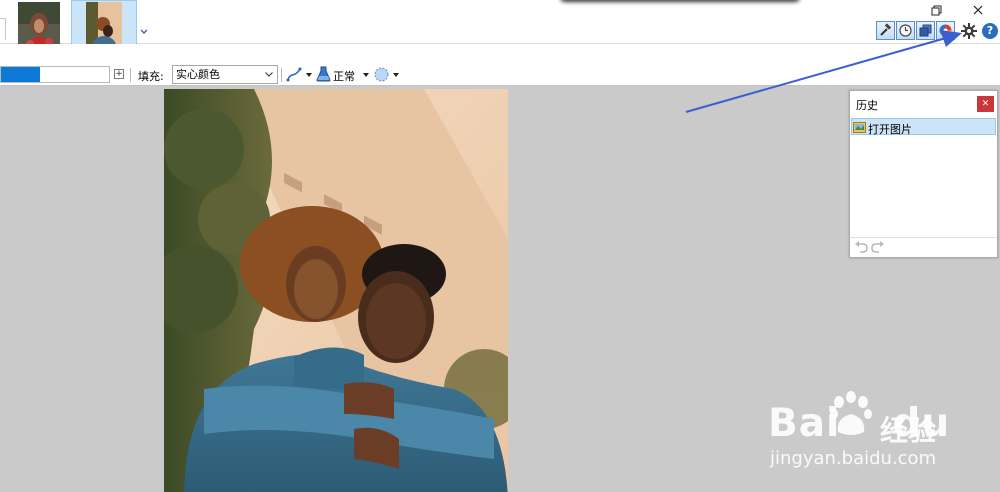 The width and height of the screenshot is (1000, 492). I want to click on brush-width-slider-fill, so click(20, 74).